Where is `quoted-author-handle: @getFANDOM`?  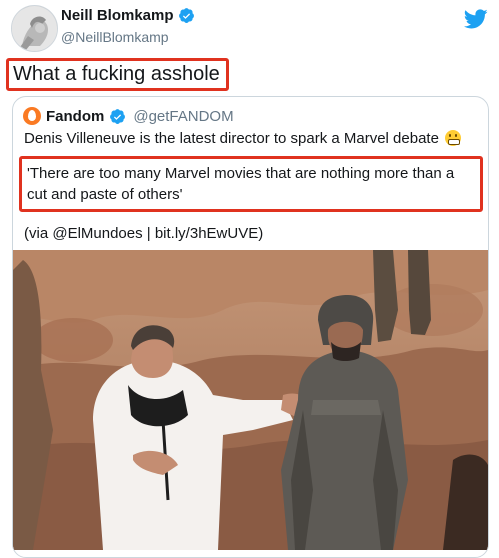 quoted-author-handle: @getFANDOM is located at coordinates (183, 116).